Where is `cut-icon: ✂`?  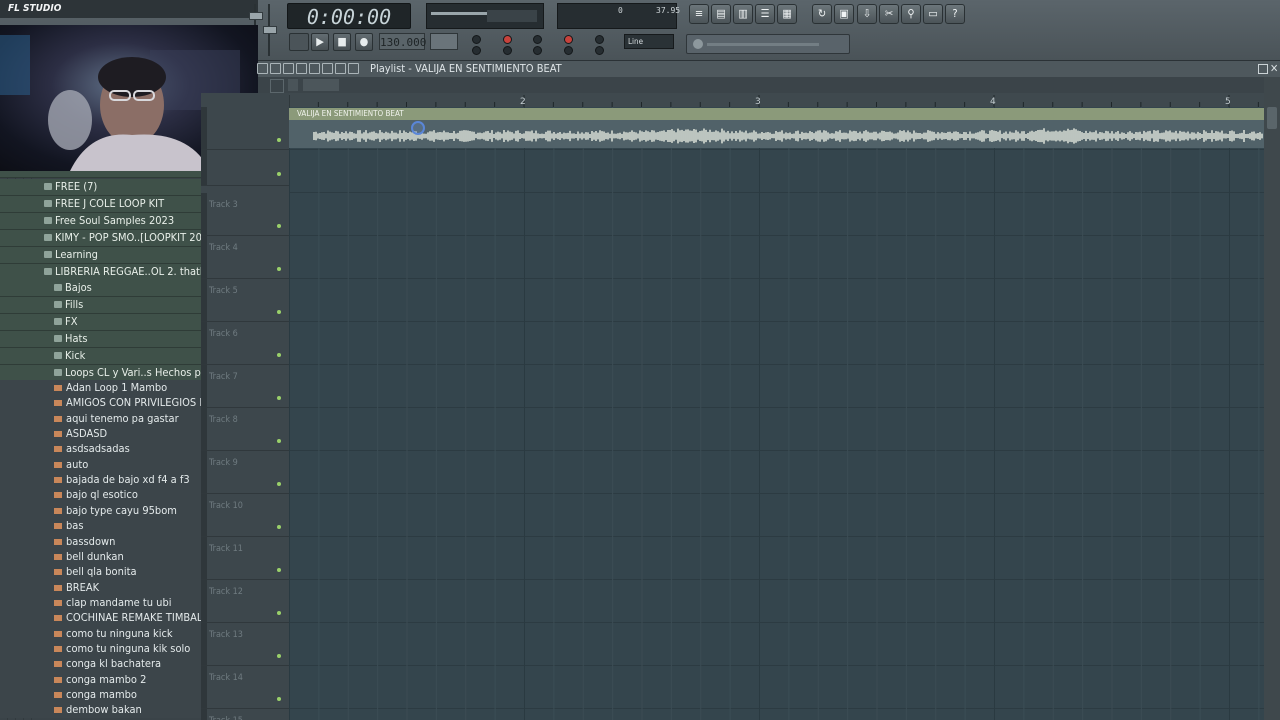
cut-icon: ✂ is located at coordinates (889, 14).